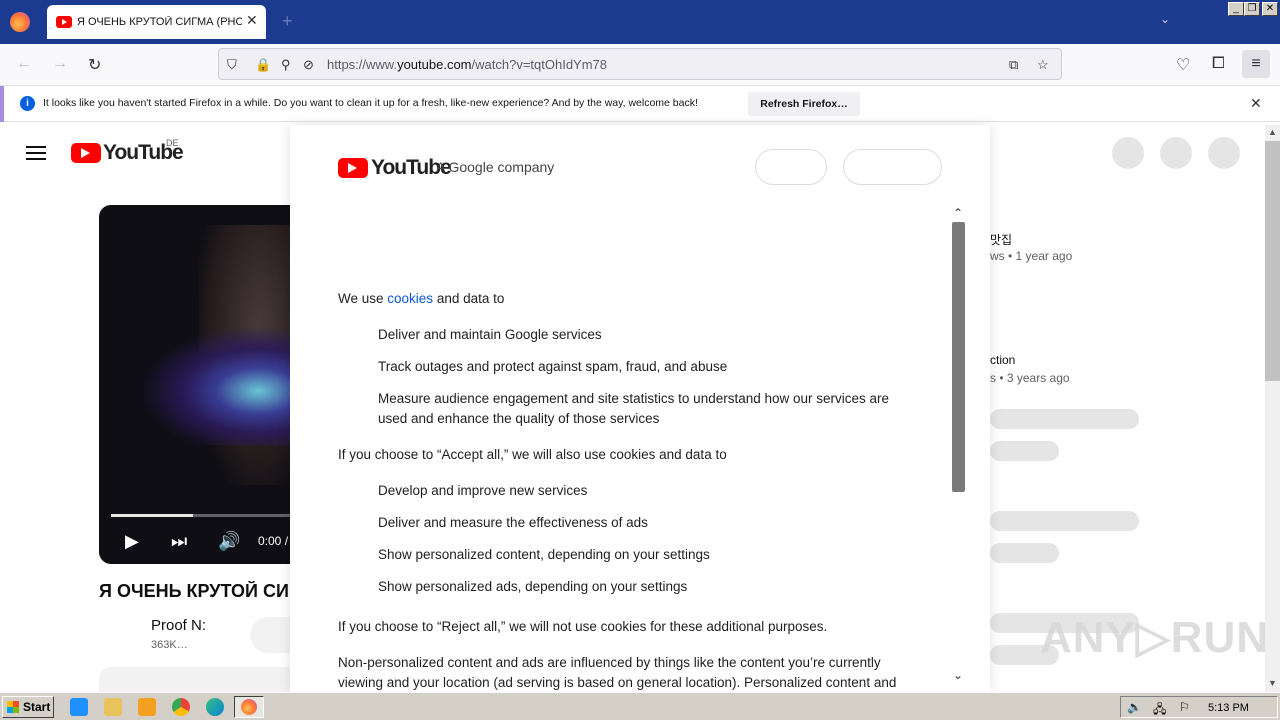 The image size is (1280, 720). Describe the element at coordinates (215, 707) in the screenshot. I see `edge-icon` at that location.